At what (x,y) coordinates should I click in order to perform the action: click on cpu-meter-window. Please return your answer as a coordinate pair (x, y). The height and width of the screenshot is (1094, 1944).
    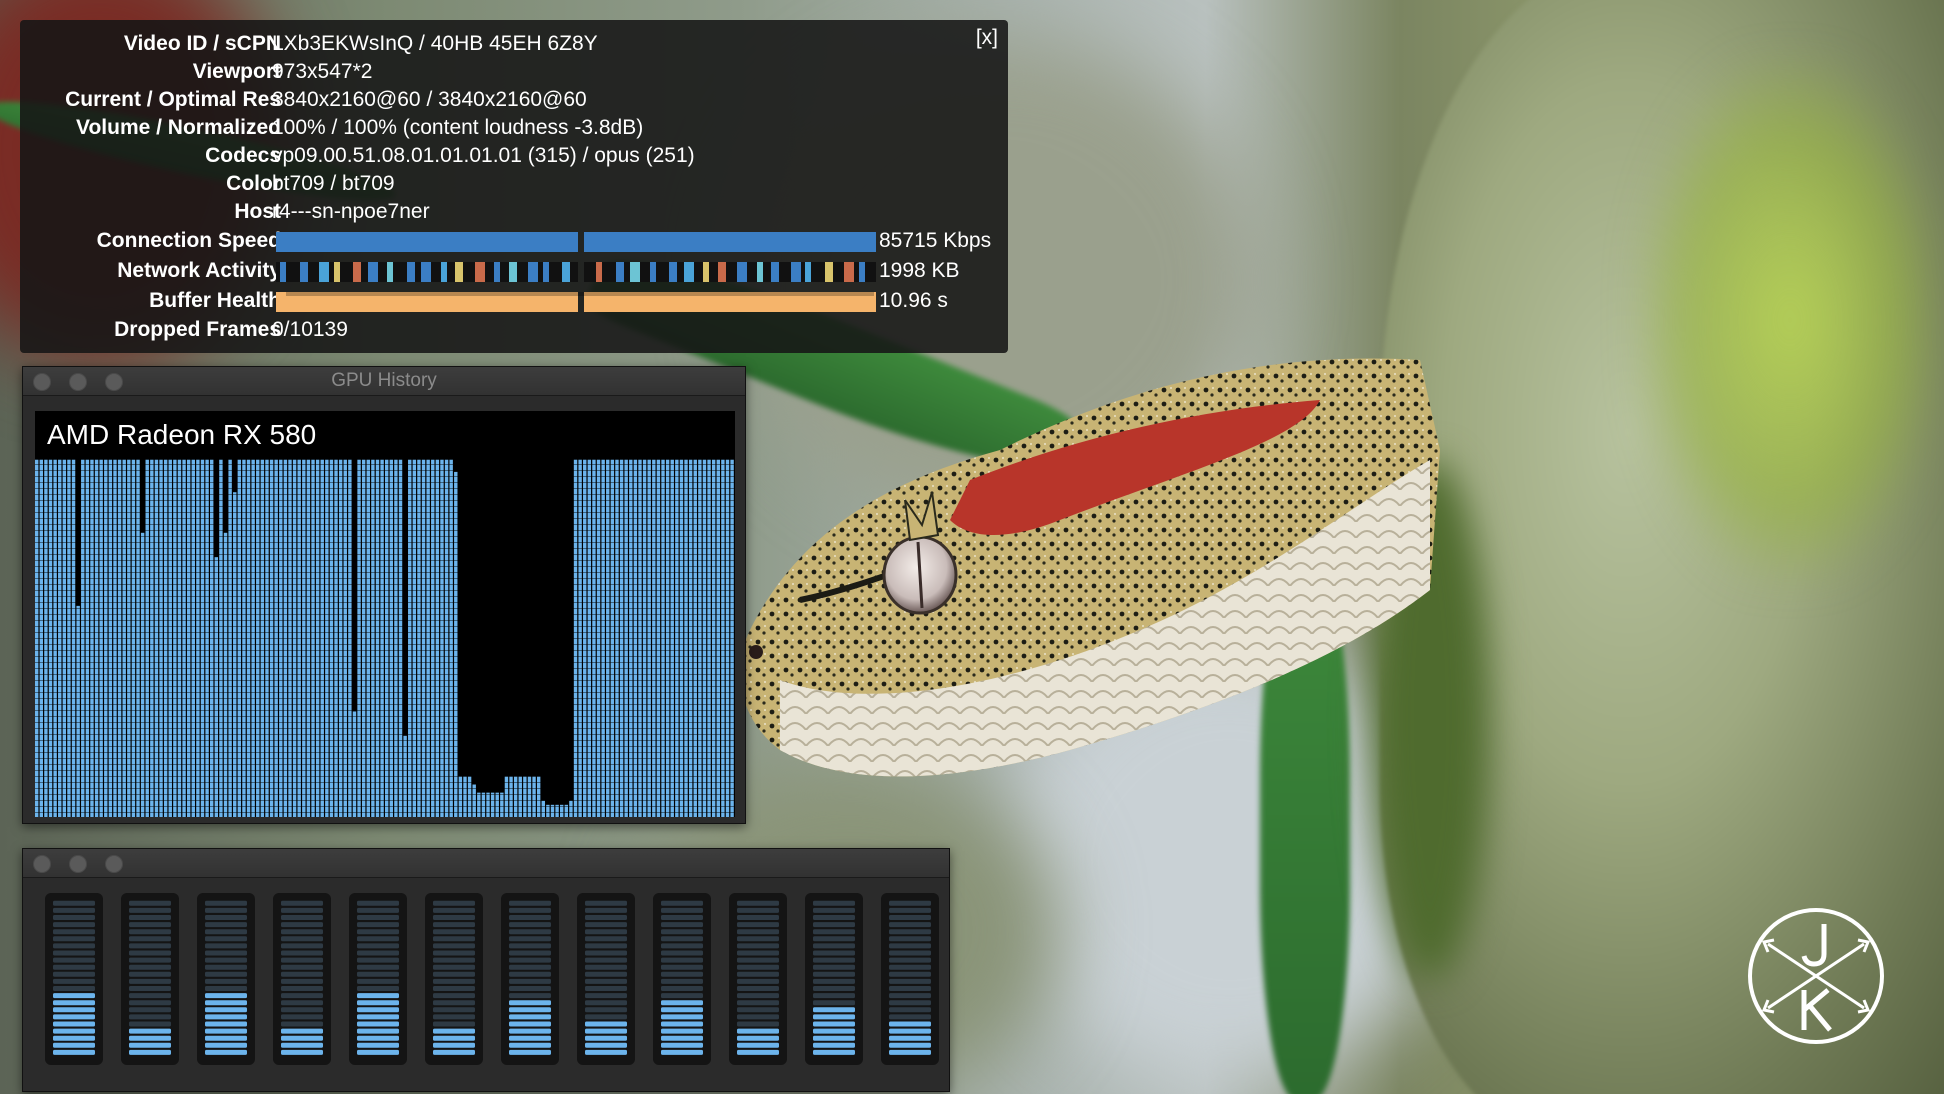
    Looking at the image, I should click on (486, 970).